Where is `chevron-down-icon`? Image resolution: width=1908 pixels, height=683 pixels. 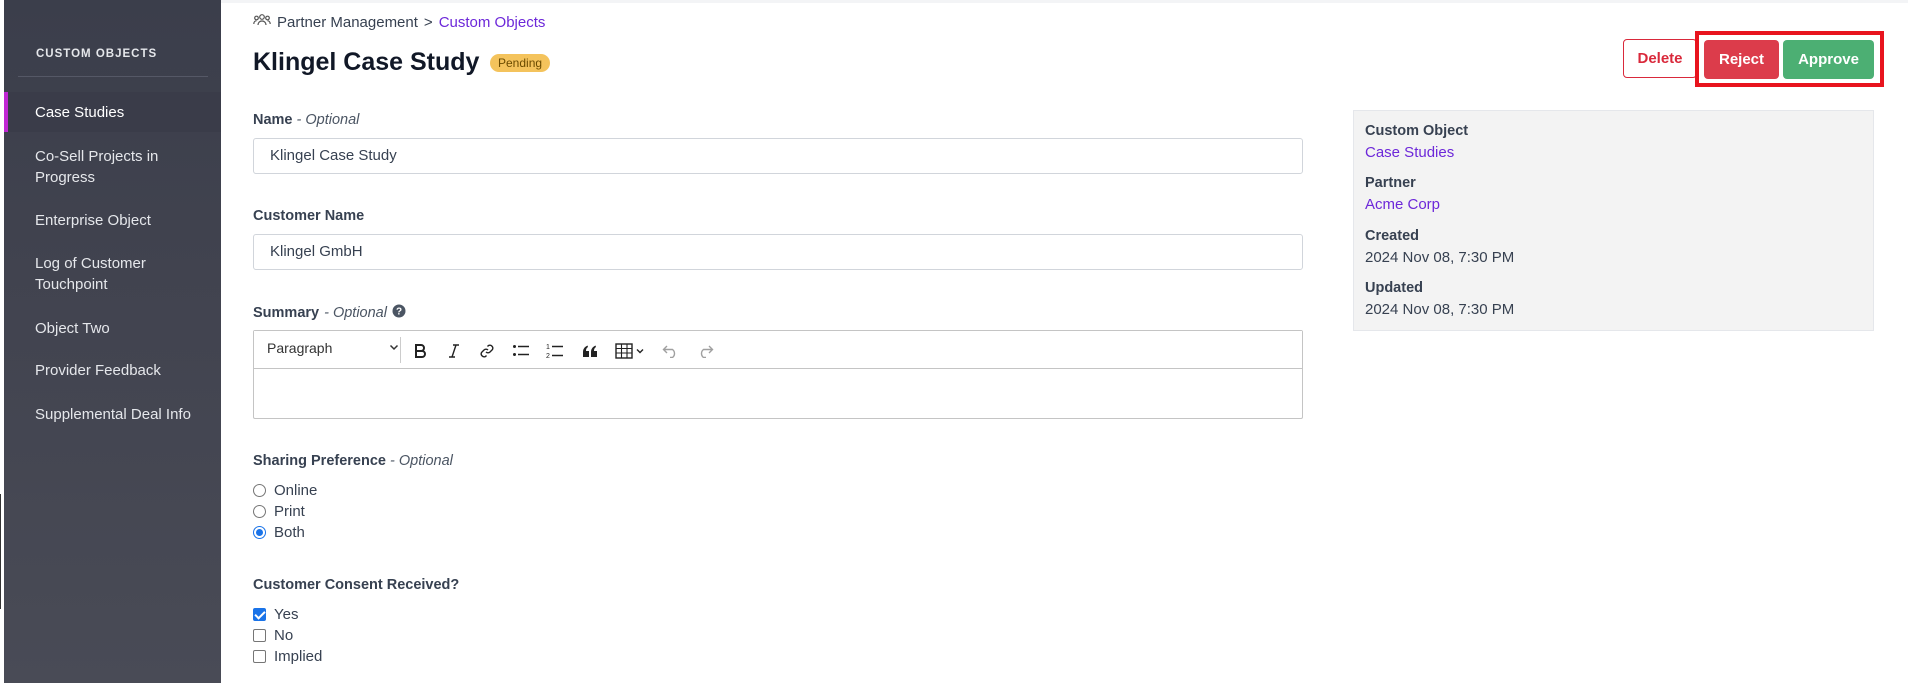 chevron-down-icon is located at coordinates (394, 348).